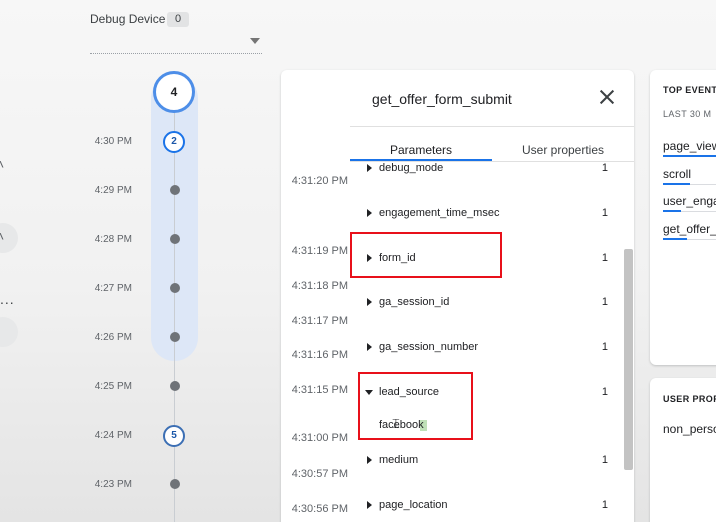 This screenshot has height=522, width=716. What do you see at coordinates (369, 392) in the screenshot?
I see `collapse-arrow-icon` at bounding box center [369, 392].